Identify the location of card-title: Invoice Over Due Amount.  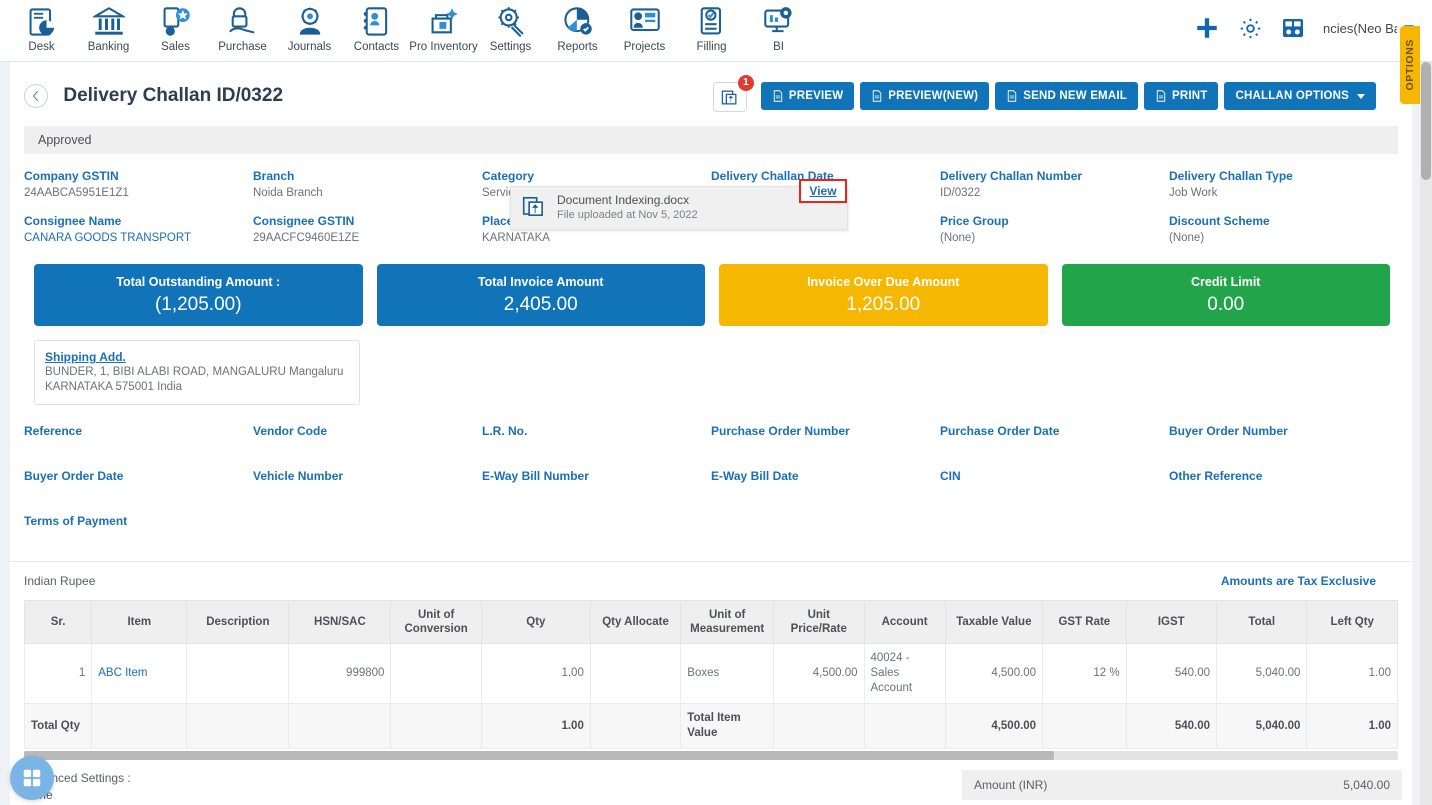
(883, 281).